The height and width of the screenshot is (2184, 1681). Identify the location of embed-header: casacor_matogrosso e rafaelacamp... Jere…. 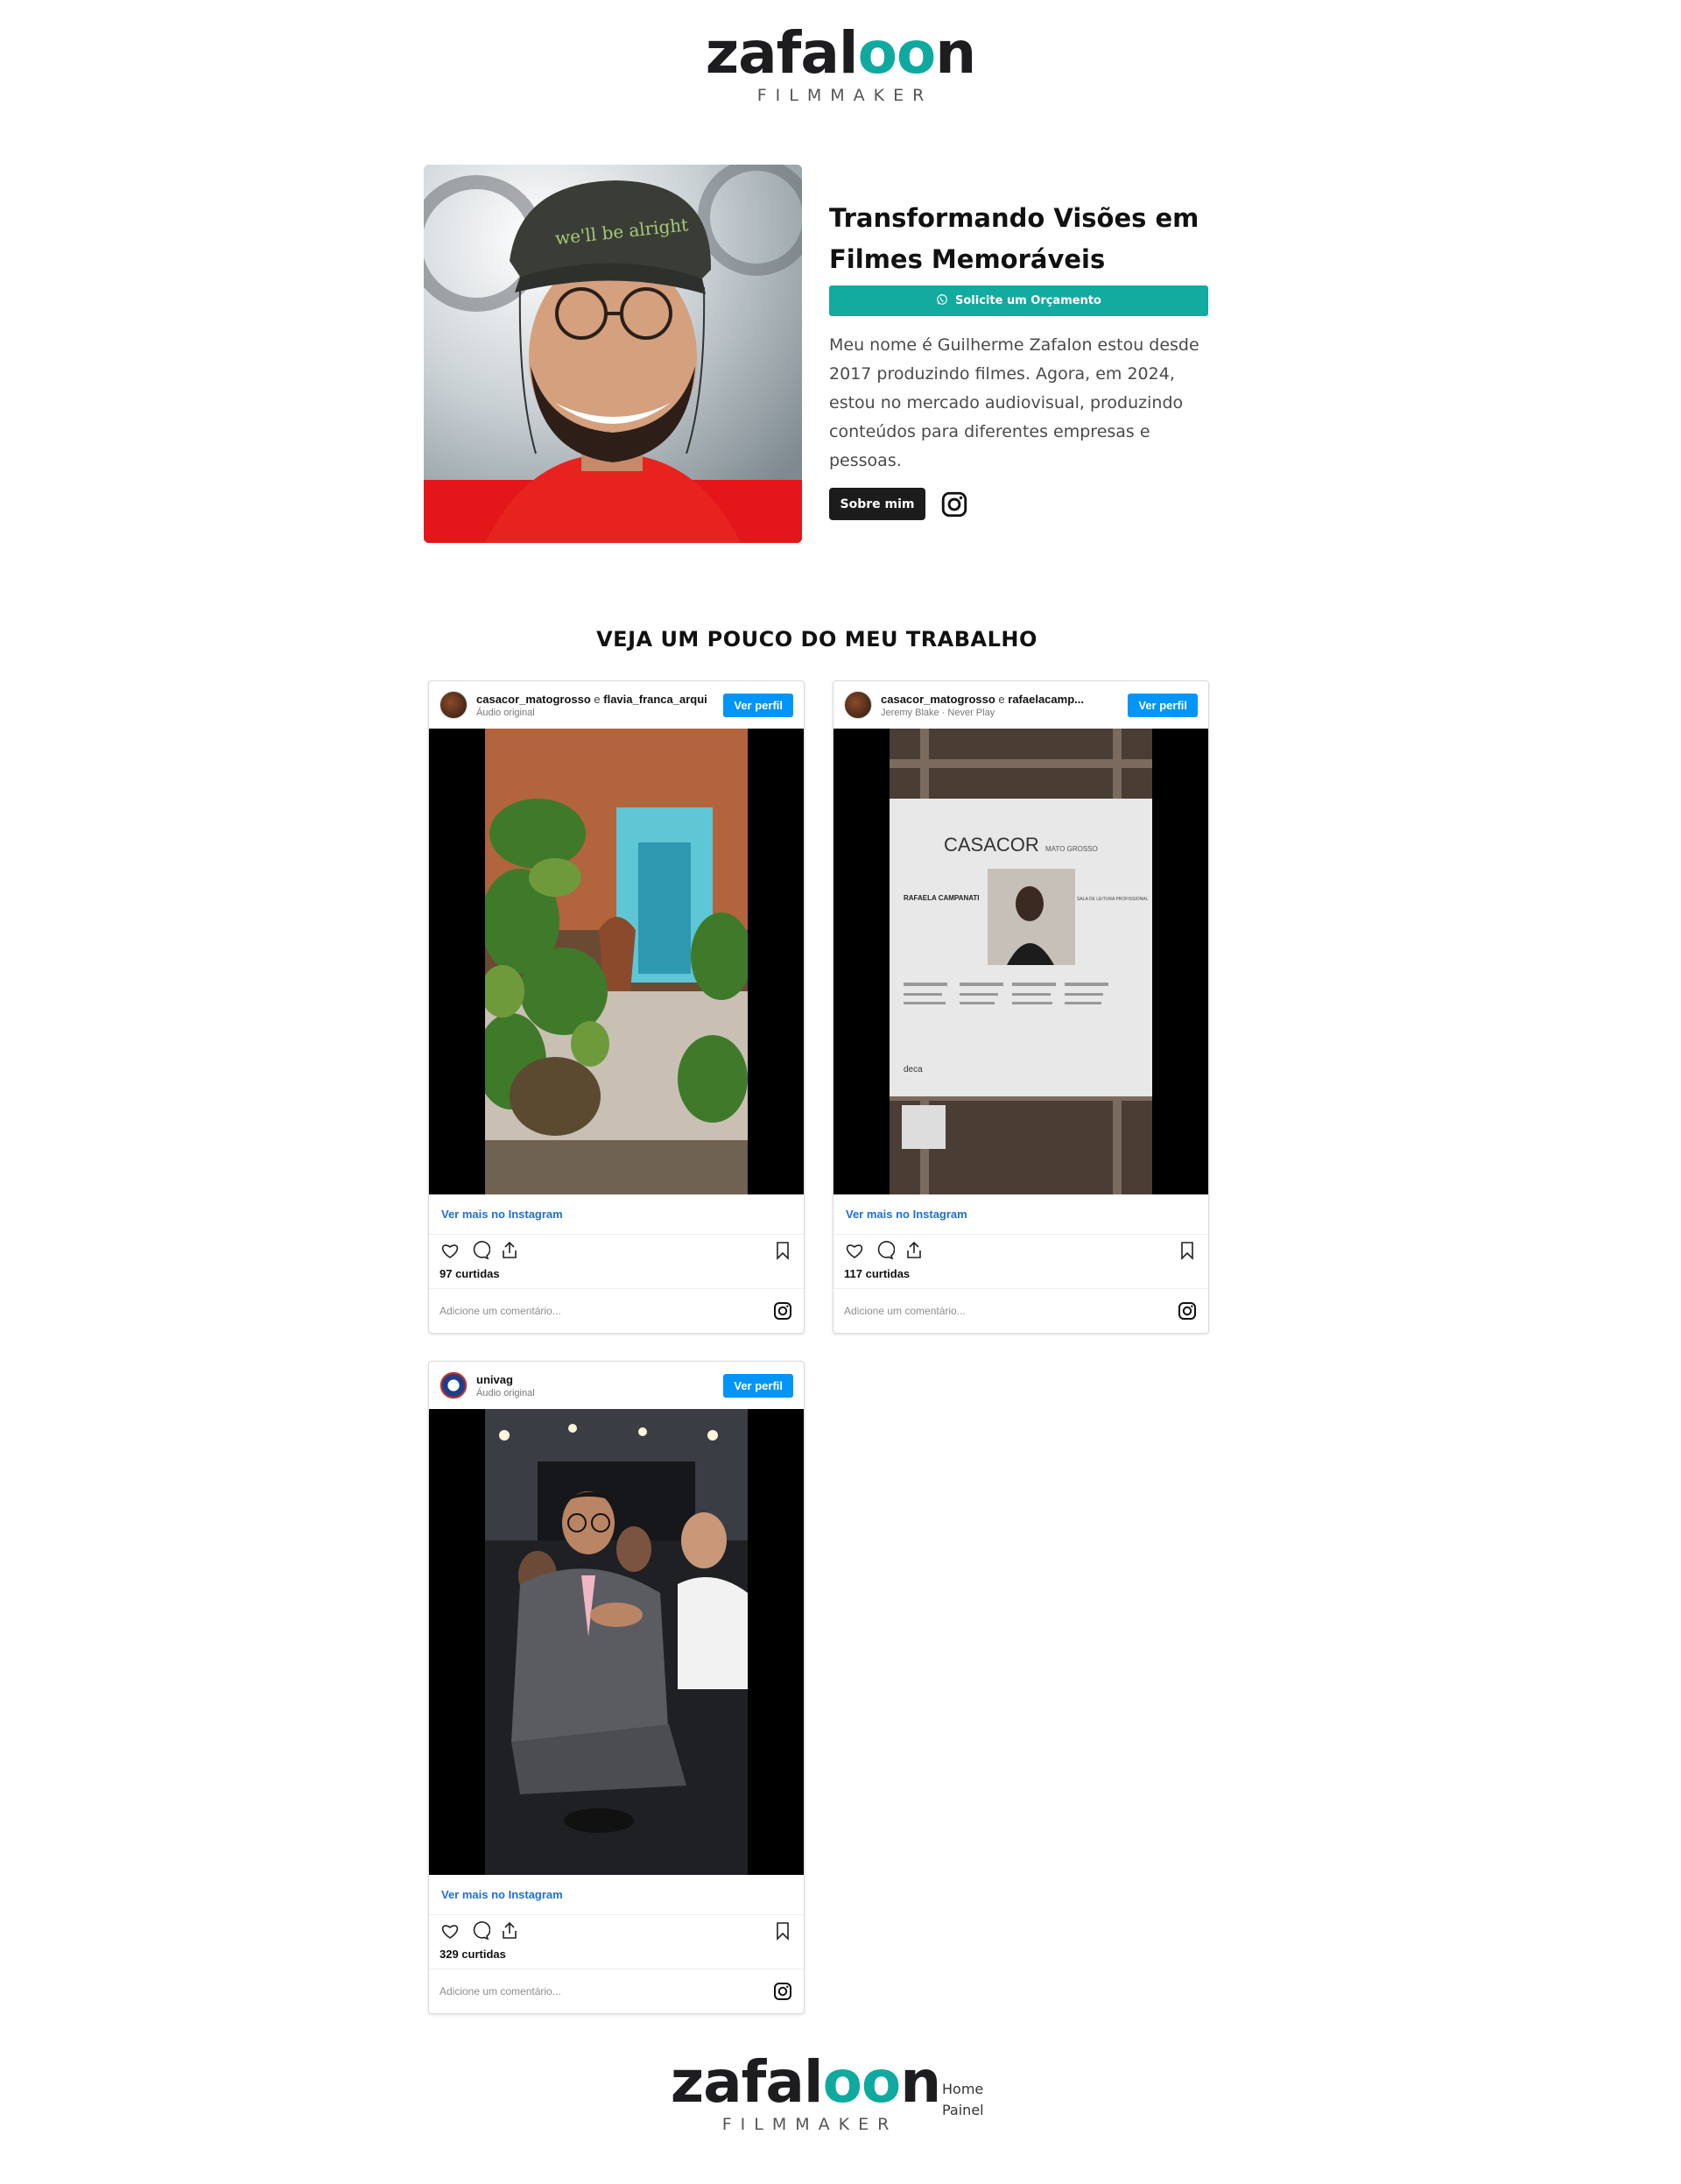
(1020, 705).